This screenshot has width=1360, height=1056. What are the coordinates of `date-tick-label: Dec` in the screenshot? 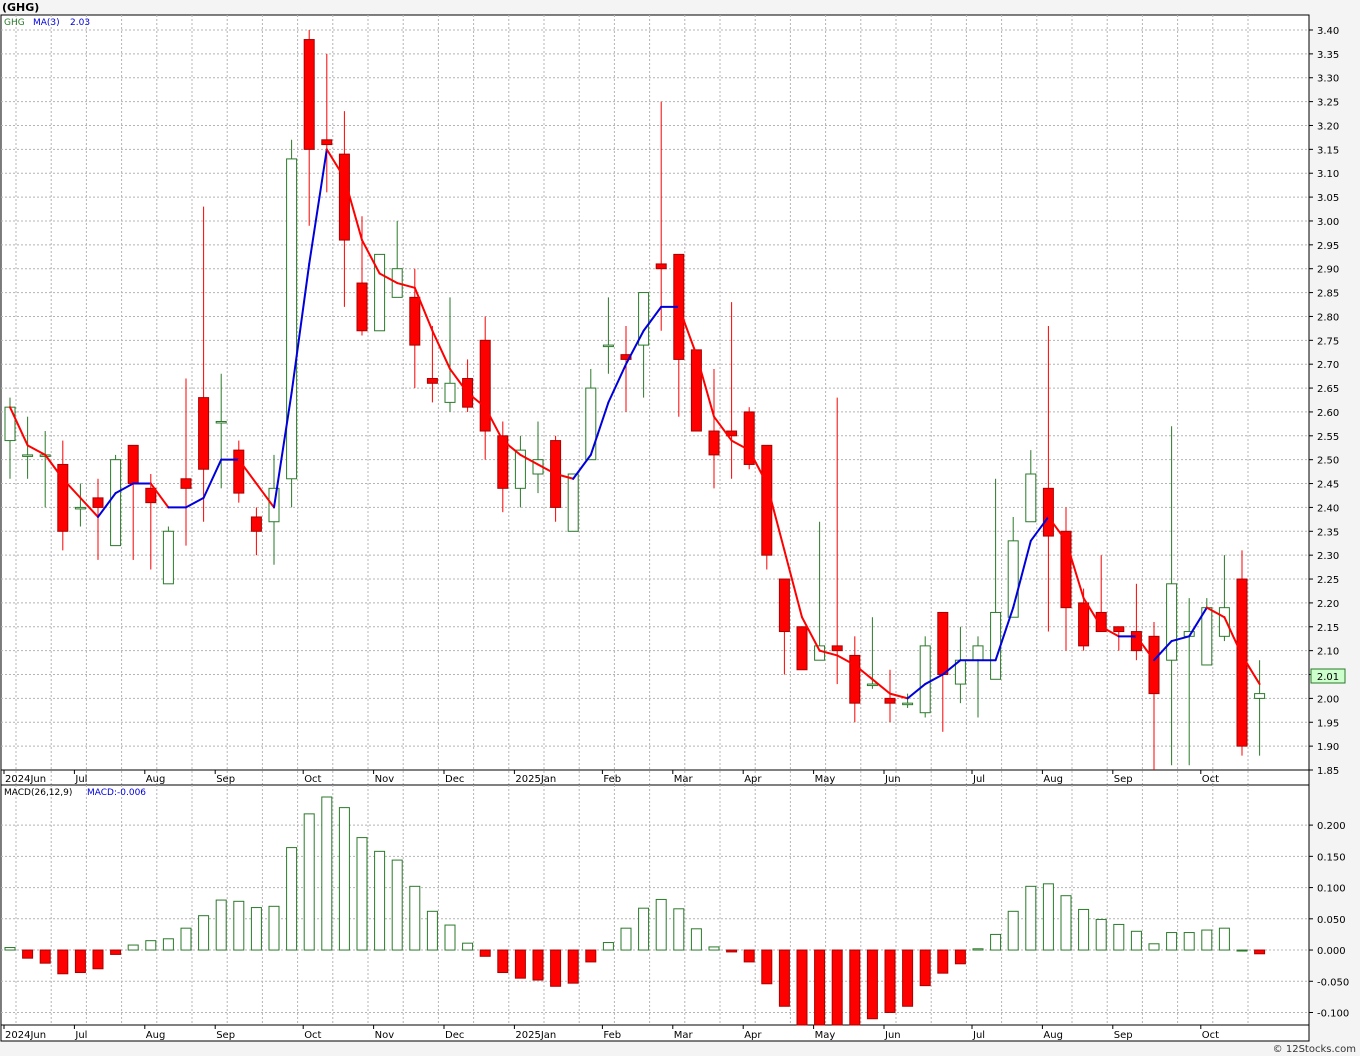 It's located at (454, 1035).